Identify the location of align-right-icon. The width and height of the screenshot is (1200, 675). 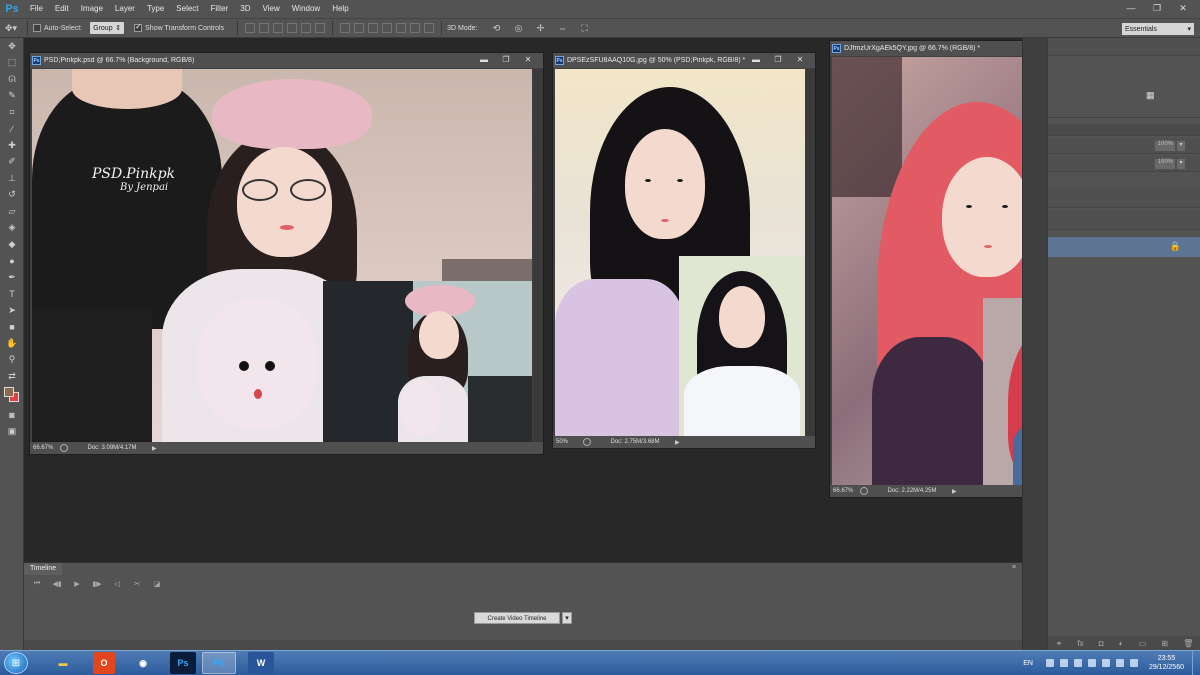
(320, 28).